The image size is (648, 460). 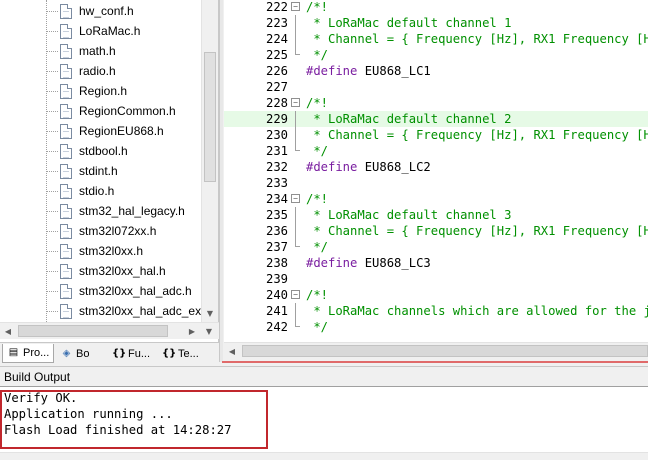 I want to click on build-output-header: Build Output, so click(x=324, y=376).